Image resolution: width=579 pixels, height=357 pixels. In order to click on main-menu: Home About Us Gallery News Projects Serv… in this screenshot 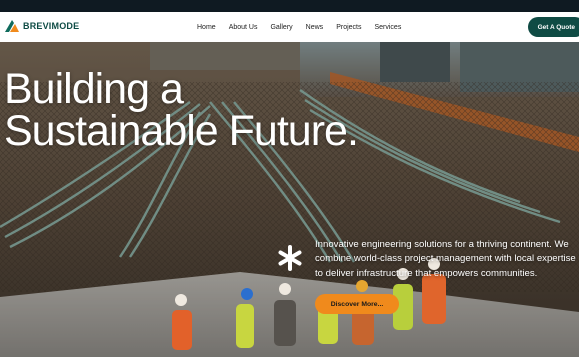, I will do `click(305, 27)`.